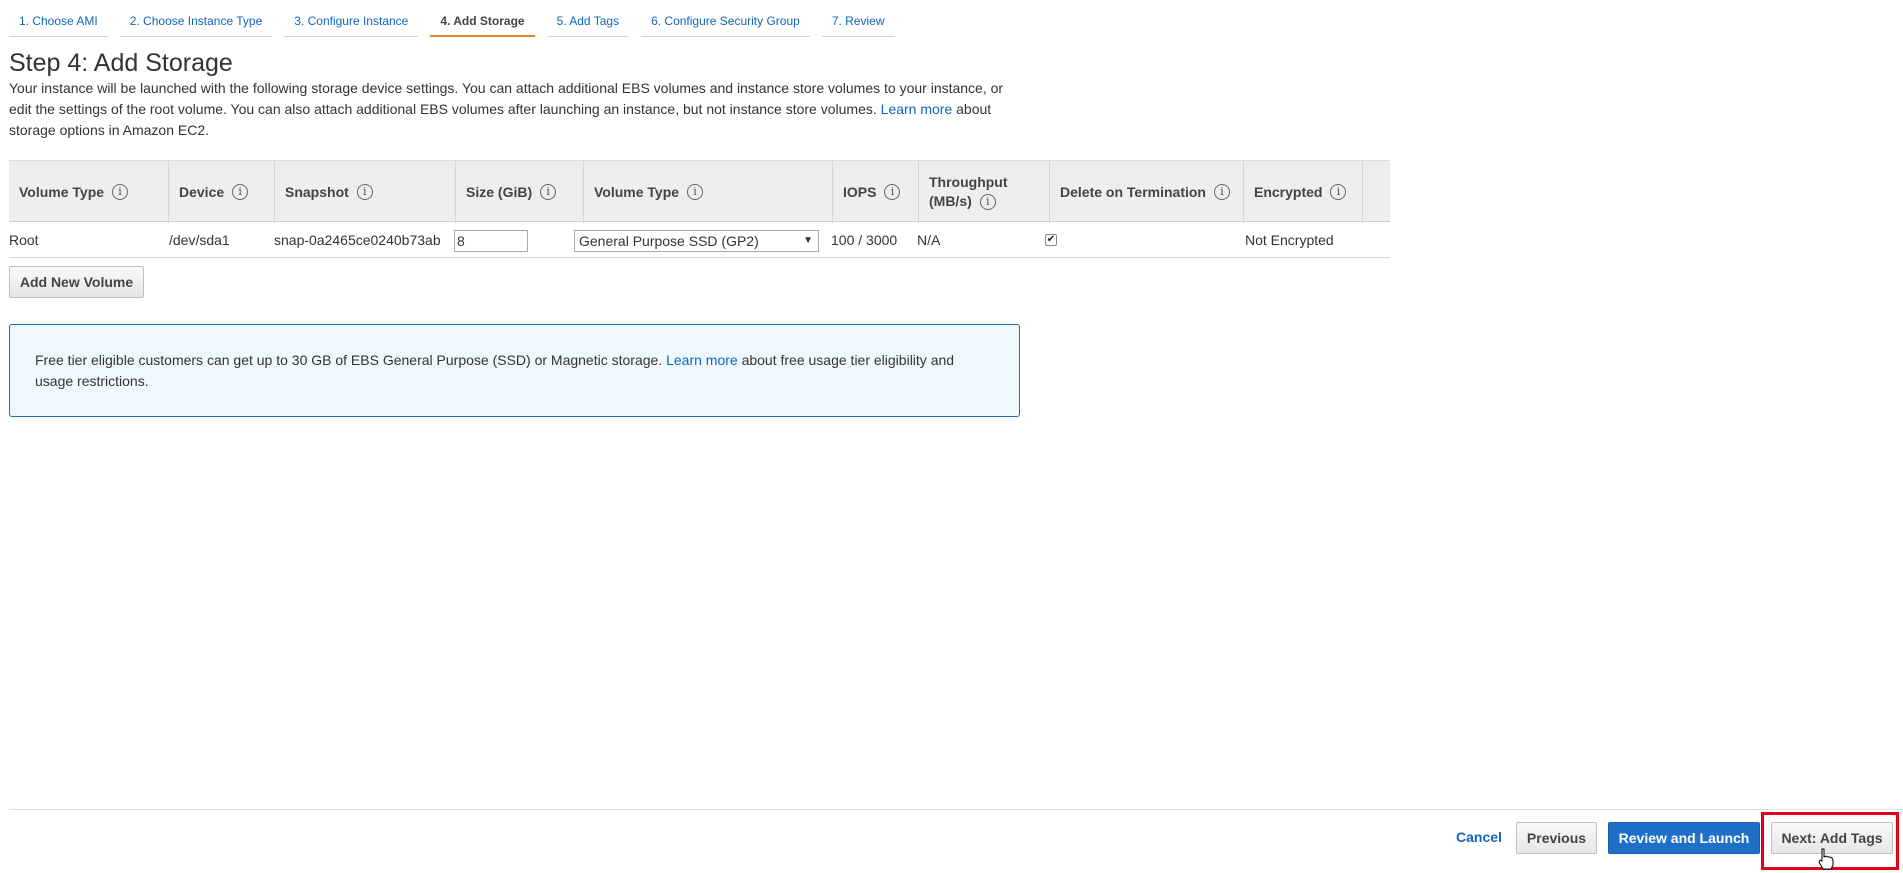 The width and height of the screenshot is (1903, 873). I want to click on header-delete-on-termination: Delete on Termination i, so click(1147, 192).